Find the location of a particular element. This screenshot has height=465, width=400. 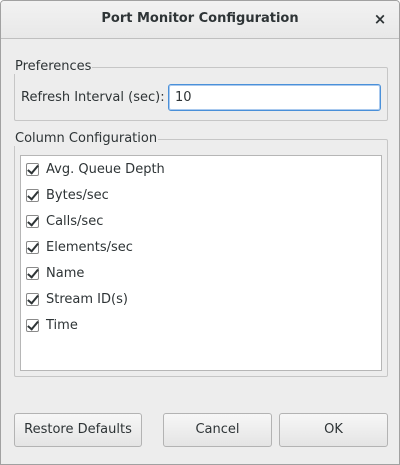

column-item-time: Time is located at coordinates (52, 325).